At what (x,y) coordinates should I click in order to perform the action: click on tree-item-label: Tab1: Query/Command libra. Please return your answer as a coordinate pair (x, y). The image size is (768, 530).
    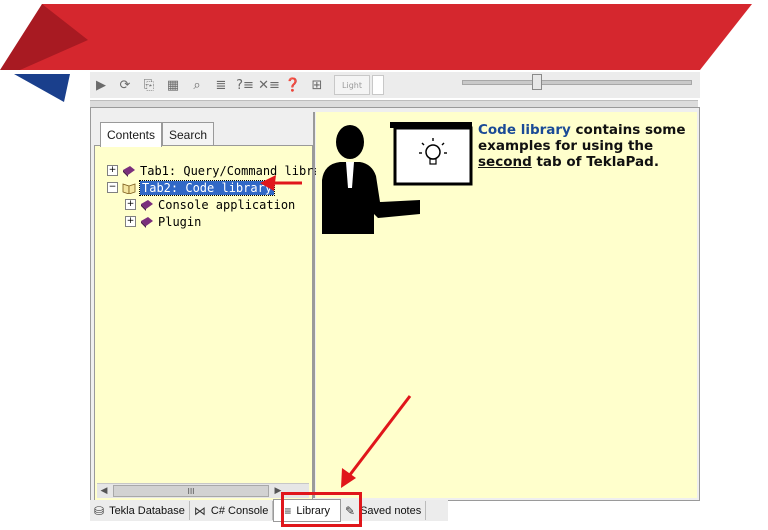
    Looking at the image, I should click on (230, 170).